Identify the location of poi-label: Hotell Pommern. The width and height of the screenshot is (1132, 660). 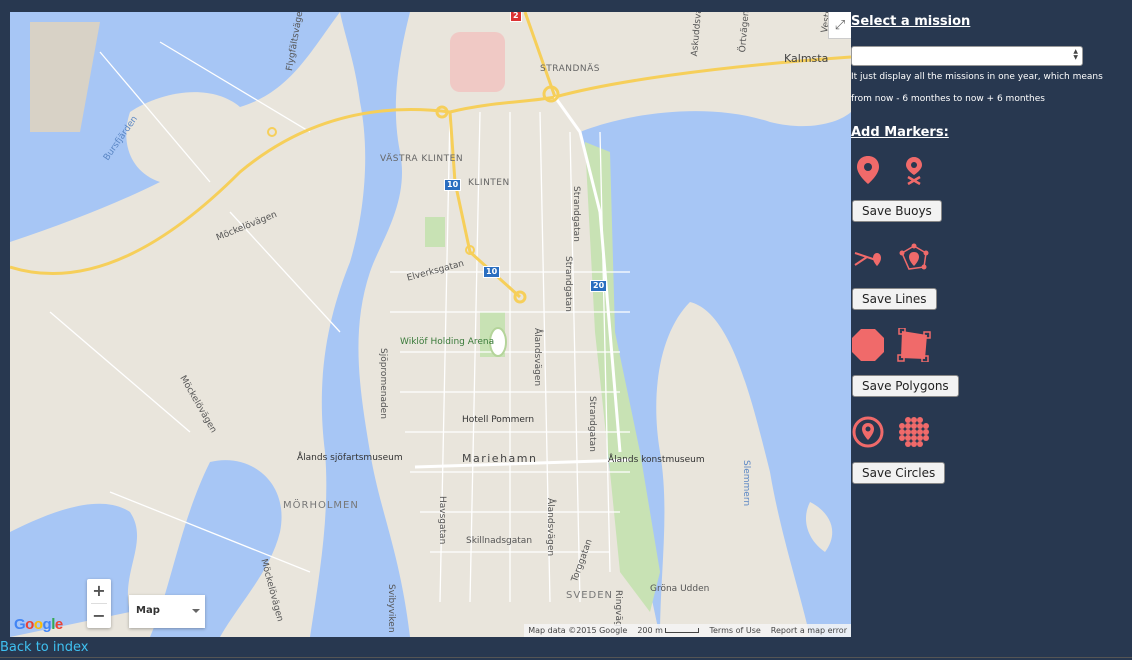
(498, 420).